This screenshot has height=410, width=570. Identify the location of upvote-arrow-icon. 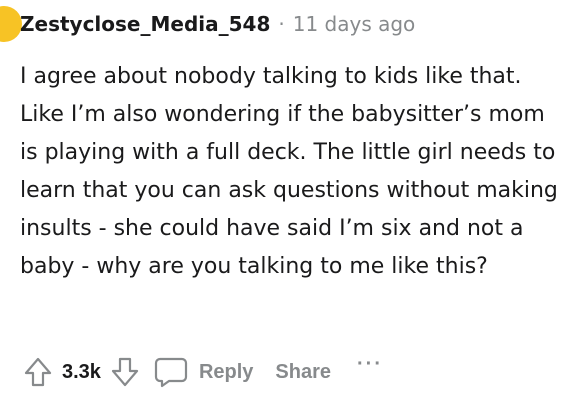
(38, 372).